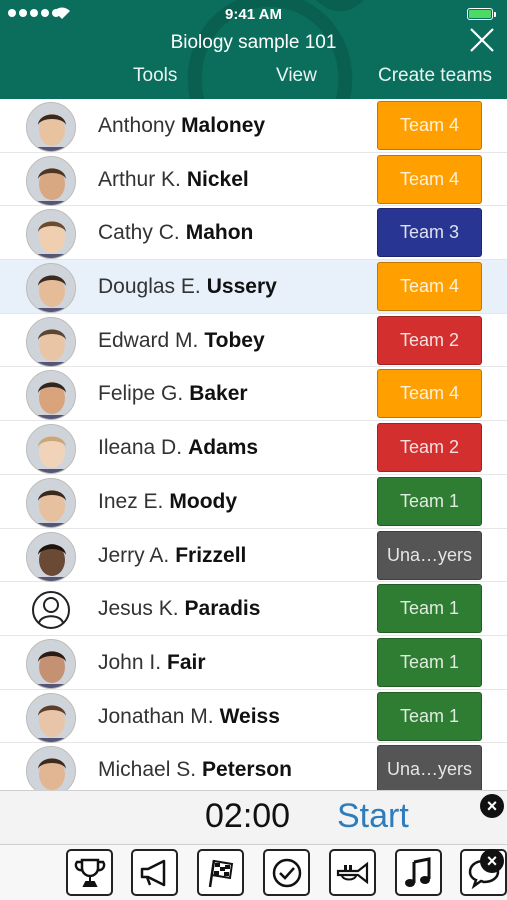  I want to click on student-name: Felipe G. Baker, so click(173, 394).